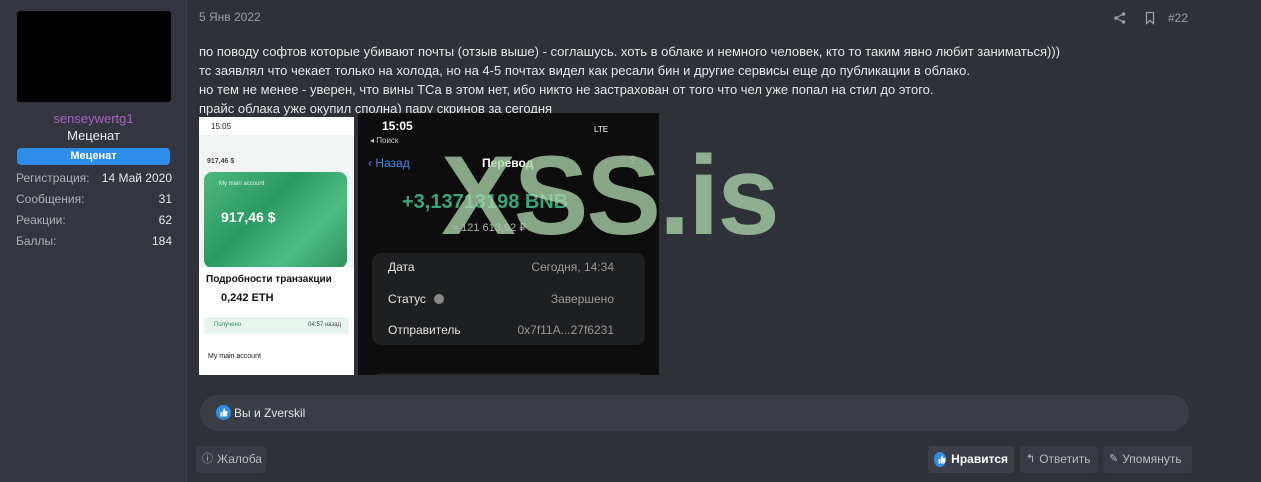 This screenshot has height=482, width=1261. Describe the element at coordinates (269, 413) in the screenshot. I see `reaction-users: Вы и Zverskil` at that location.